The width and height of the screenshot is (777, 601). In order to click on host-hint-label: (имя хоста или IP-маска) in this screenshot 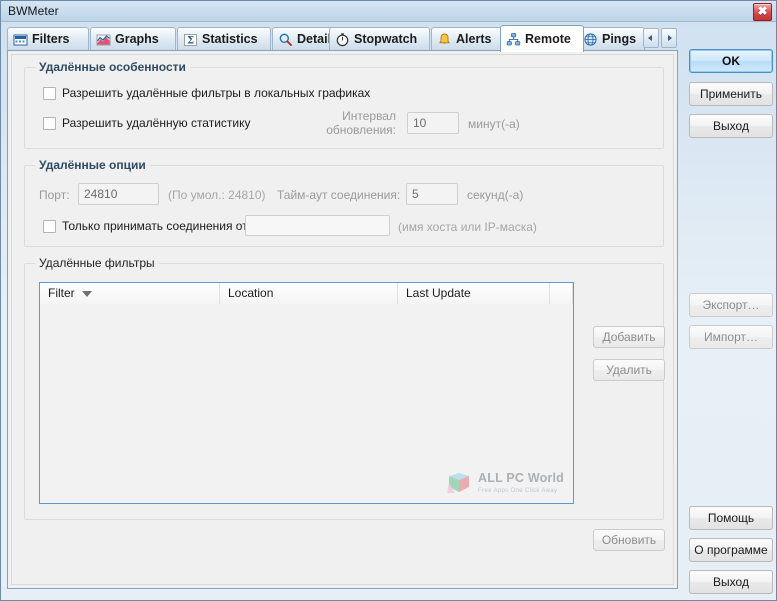, I will do `click(467, 227)`.